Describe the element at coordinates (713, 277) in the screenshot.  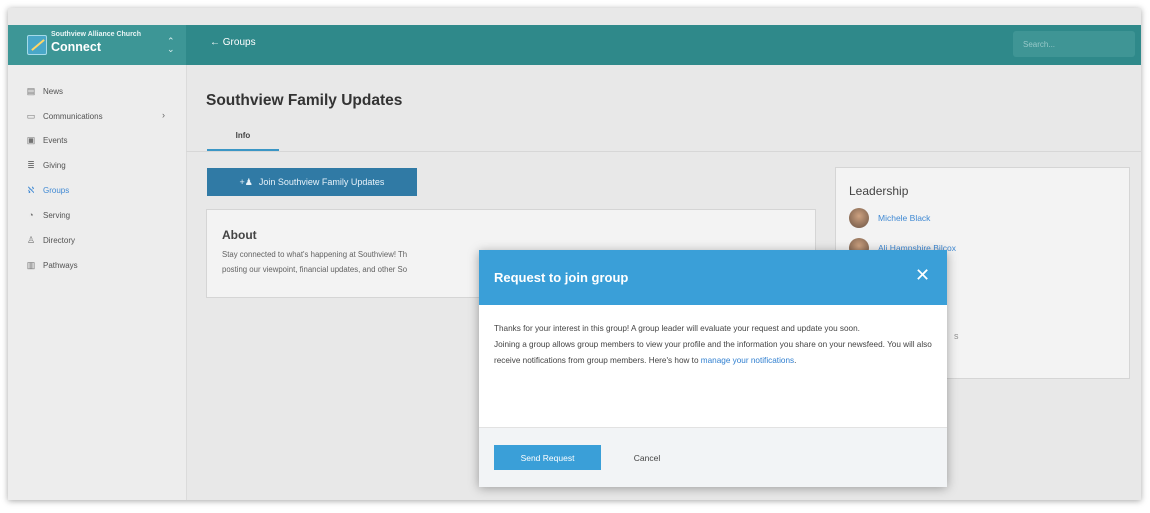
I see `dialog-header: Request to join group ✕` at that location.